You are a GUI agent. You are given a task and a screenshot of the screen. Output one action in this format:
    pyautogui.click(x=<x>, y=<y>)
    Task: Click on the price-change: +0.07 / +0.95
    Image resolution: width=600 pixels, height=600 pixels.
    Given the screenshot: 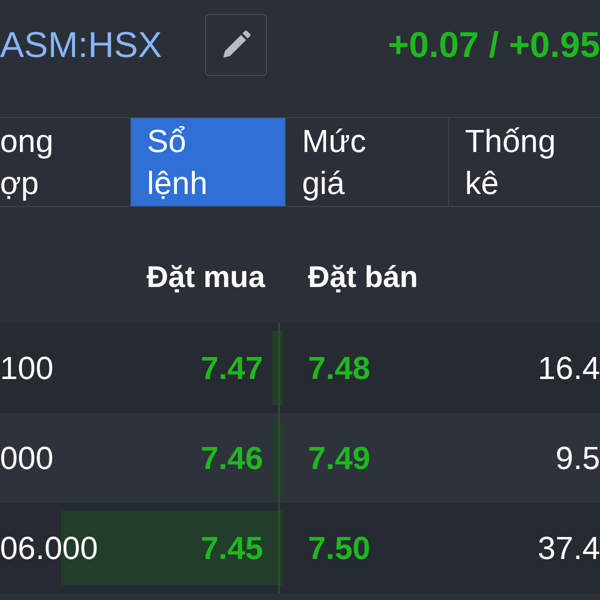 What is the action you would take?
    pyautogui.click(x=494, y=45)
    